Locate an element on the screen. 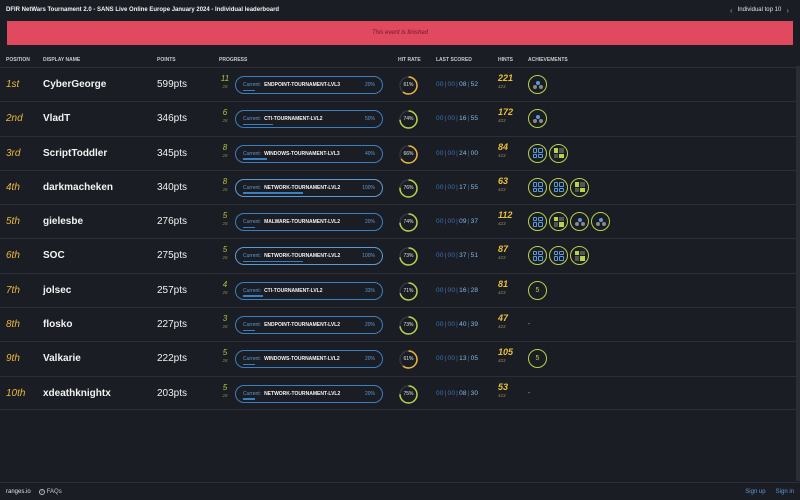 This screenshot has height=500, width=800. display-name: ScriptToddler is located at coordinates (75, 154).